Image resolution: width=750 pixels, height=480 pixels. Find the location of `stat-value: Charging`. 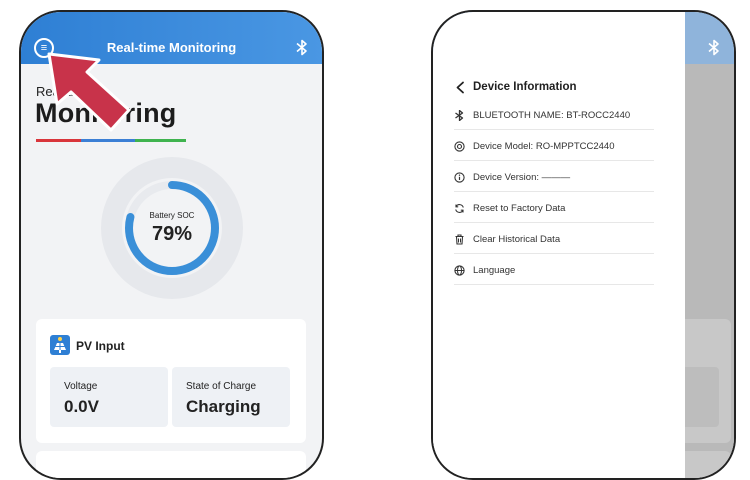

stat-value: Charging is located at coordinates (223, 406).